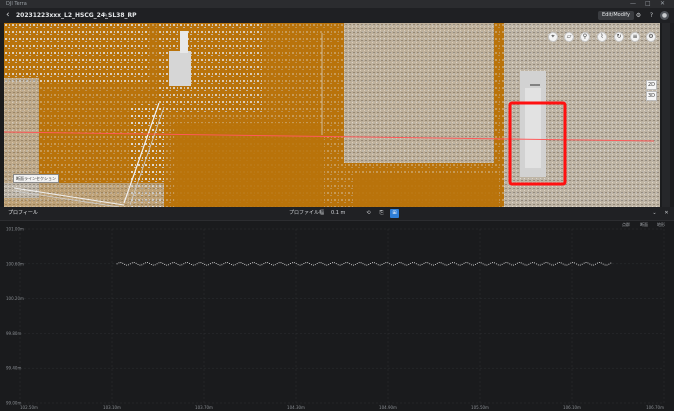 This screenshot has height=411, width=674. Describe the element at coordinates (638, 15) in the screenshot. I see `settings-icon: ⚙` at that location.